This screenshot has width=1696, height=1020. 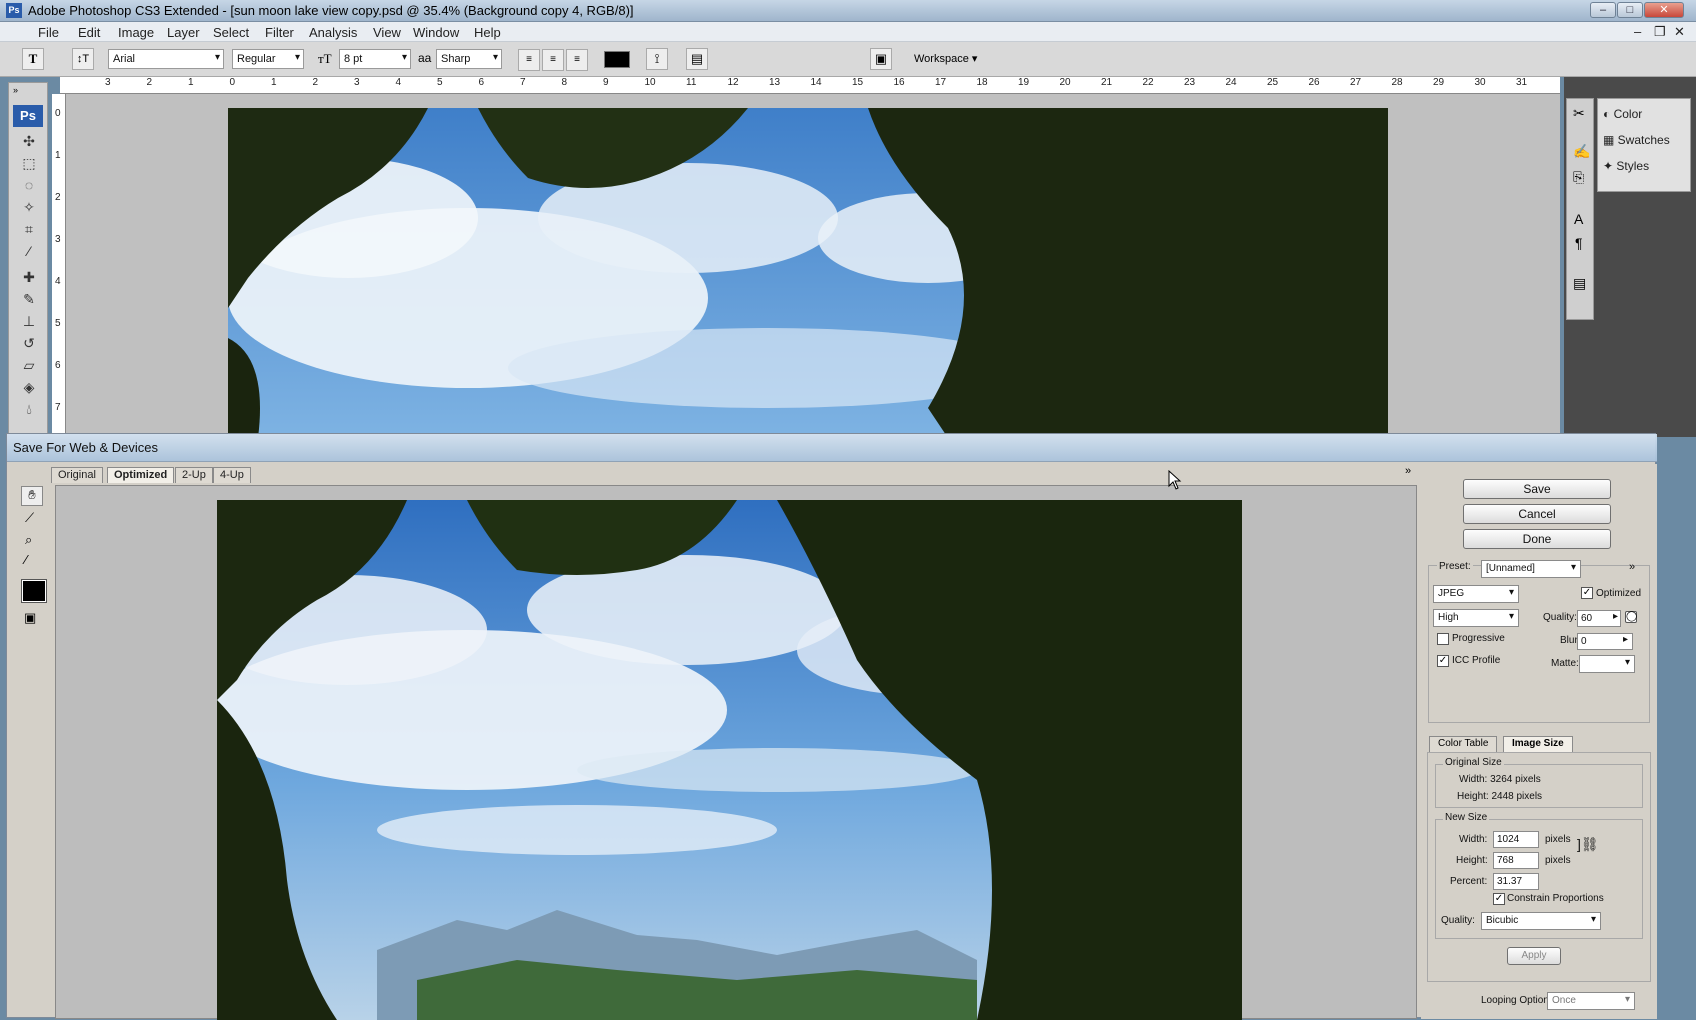 I want to click on healing-brush-icon: ✚, so click(x=29, y=278).